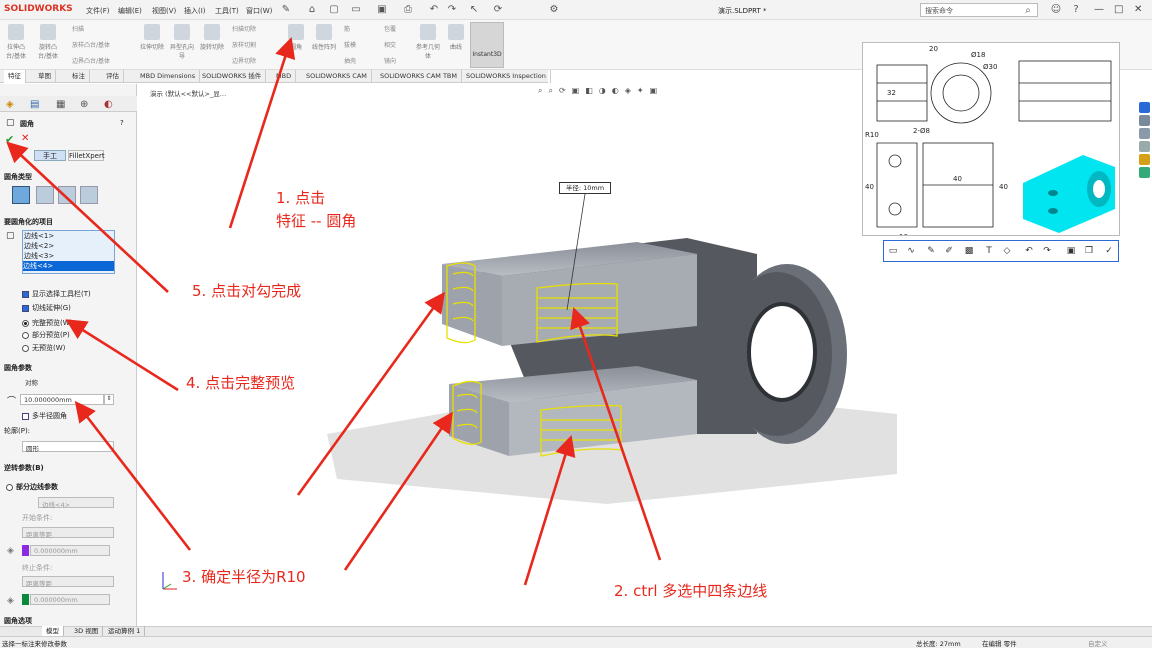 The image size is (1152, 648). I want to click on menu-edit: 编辑(E), so click(130, 11).